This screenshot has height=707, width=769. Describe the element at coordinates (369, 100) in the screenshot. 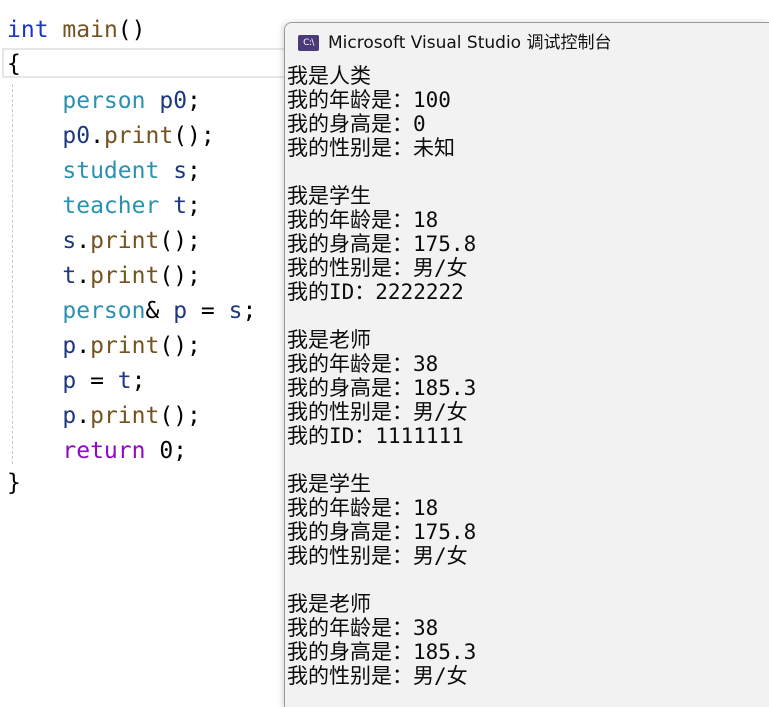

I see `console-output-line: 我的年龄是：100` at that location.